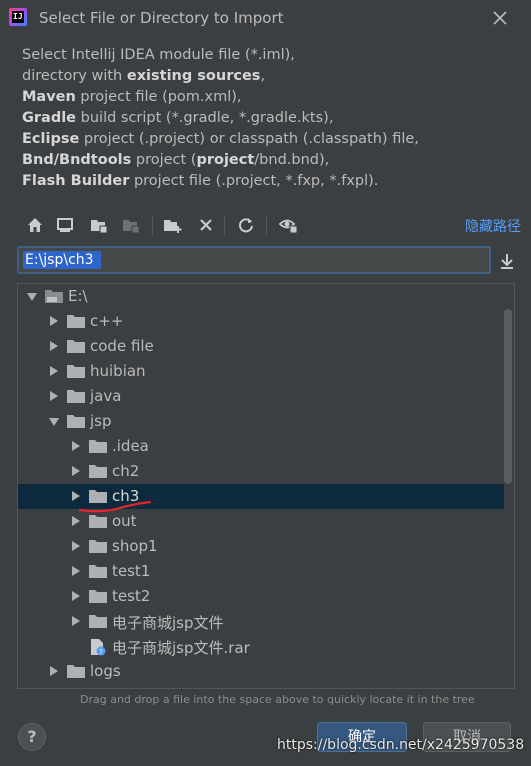  What do you see at coordinates (32, 737) in the screenshot?
I see `help-button: ?` at bounding box center [32, 737].